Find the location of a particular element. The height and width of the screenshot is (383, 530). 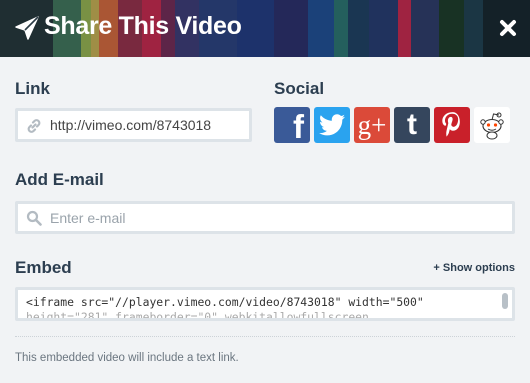

link-field: http://vimeo.com/8743018 is located at coordinates (133, 125).